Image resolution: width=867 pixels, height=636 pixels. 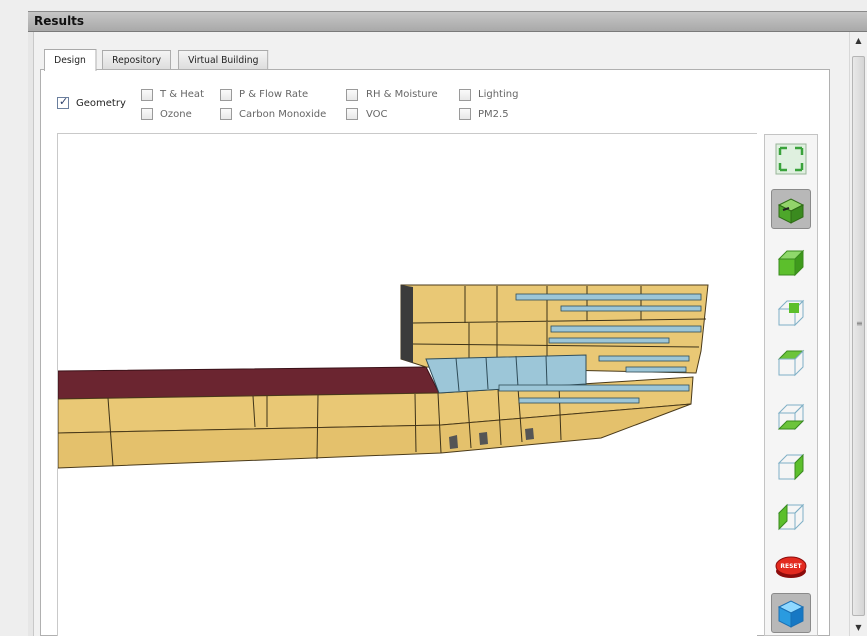 I want to click on back-view-button, so click(x=791, y=467).